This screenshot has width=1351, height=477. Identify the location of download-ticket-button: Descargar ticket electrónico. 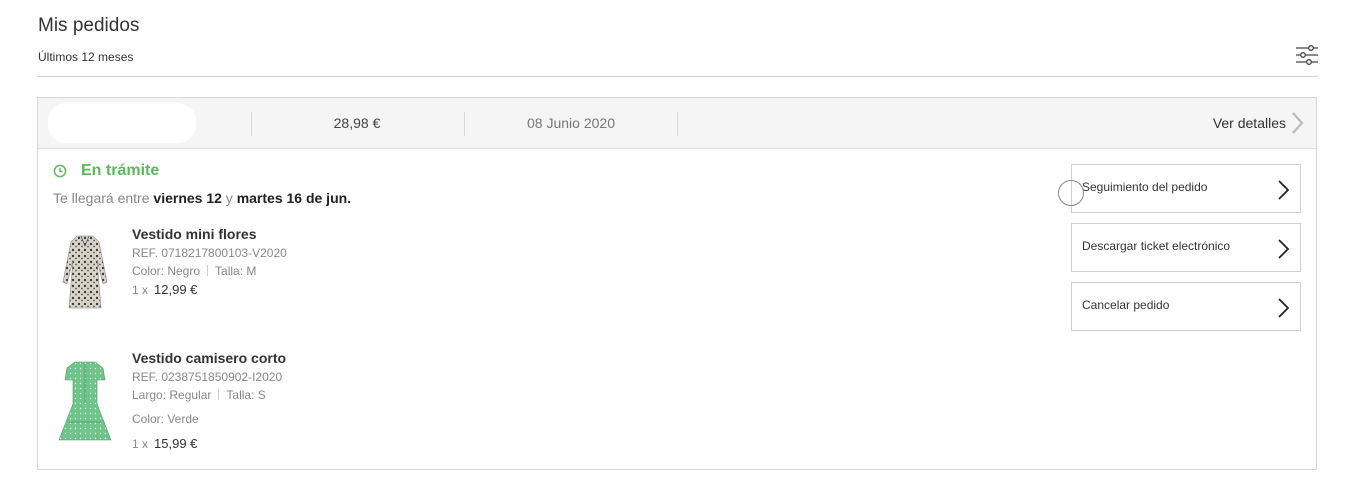
(1186, 247).